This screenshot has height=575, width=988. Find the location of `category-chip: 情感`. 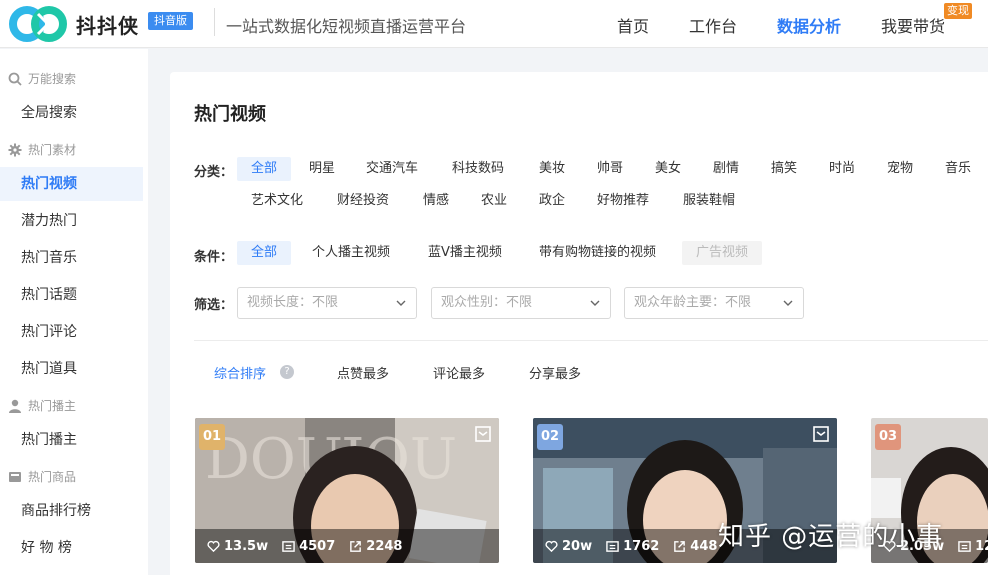

category-chip: 情感 is located at coordinates (436, 201).